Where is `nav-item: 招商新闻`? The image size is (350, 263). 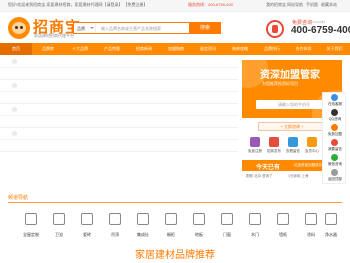 nav-item: 招商新闻 is located at coordinates (144, 49).